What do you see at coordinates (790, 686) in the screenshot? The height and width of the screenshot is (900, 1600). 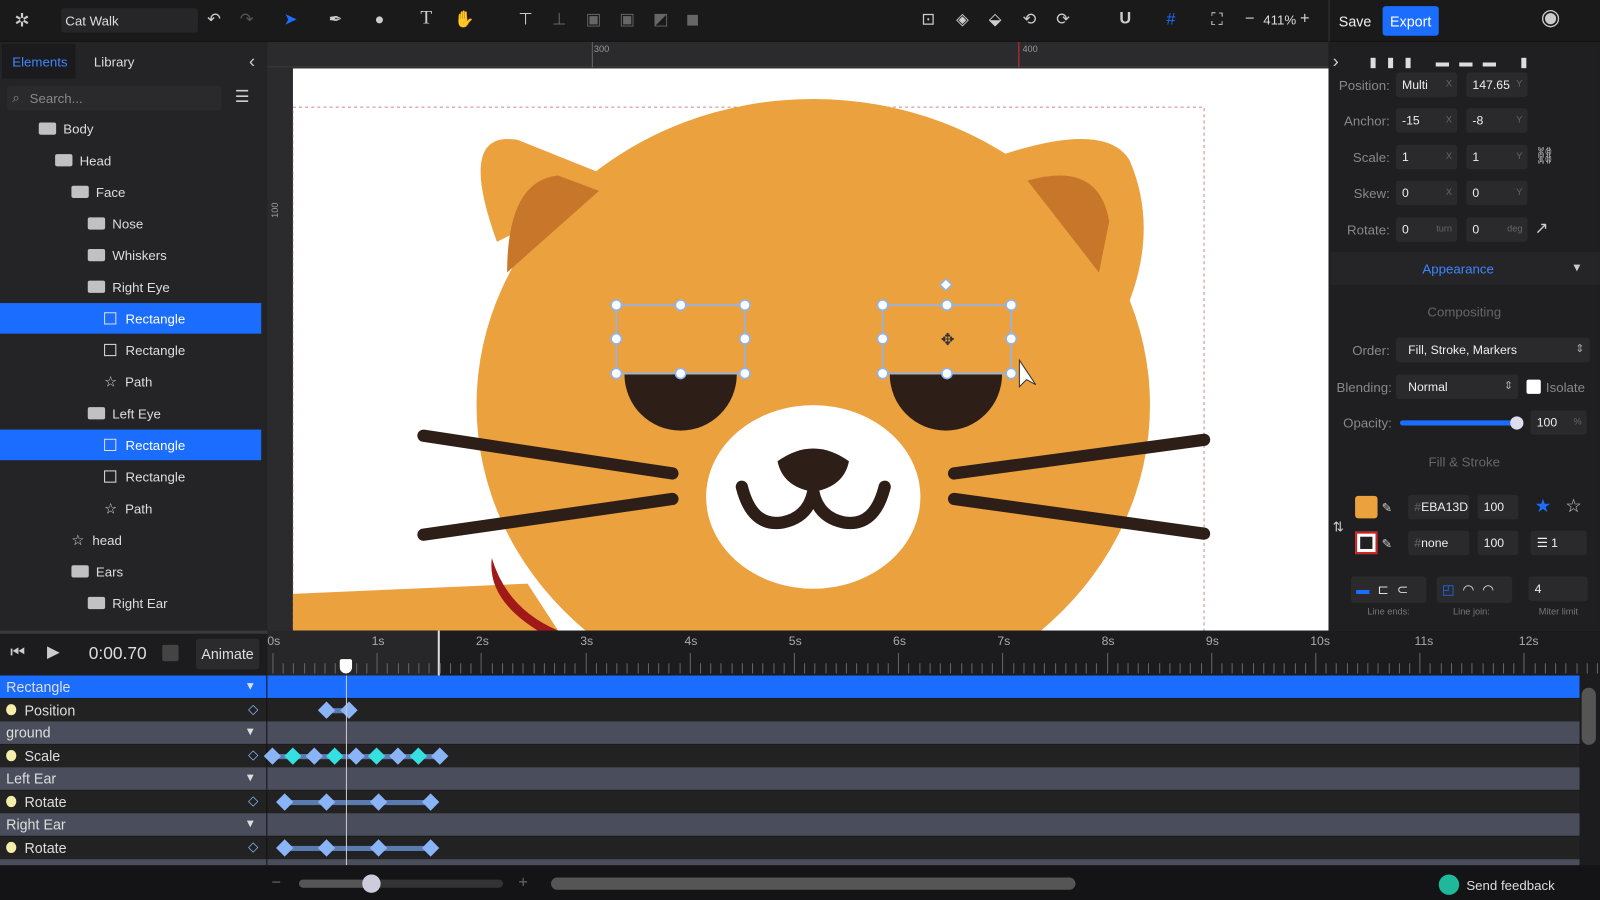 I see `track-group: Rectangle ▾` at bounding box center [790, 686].